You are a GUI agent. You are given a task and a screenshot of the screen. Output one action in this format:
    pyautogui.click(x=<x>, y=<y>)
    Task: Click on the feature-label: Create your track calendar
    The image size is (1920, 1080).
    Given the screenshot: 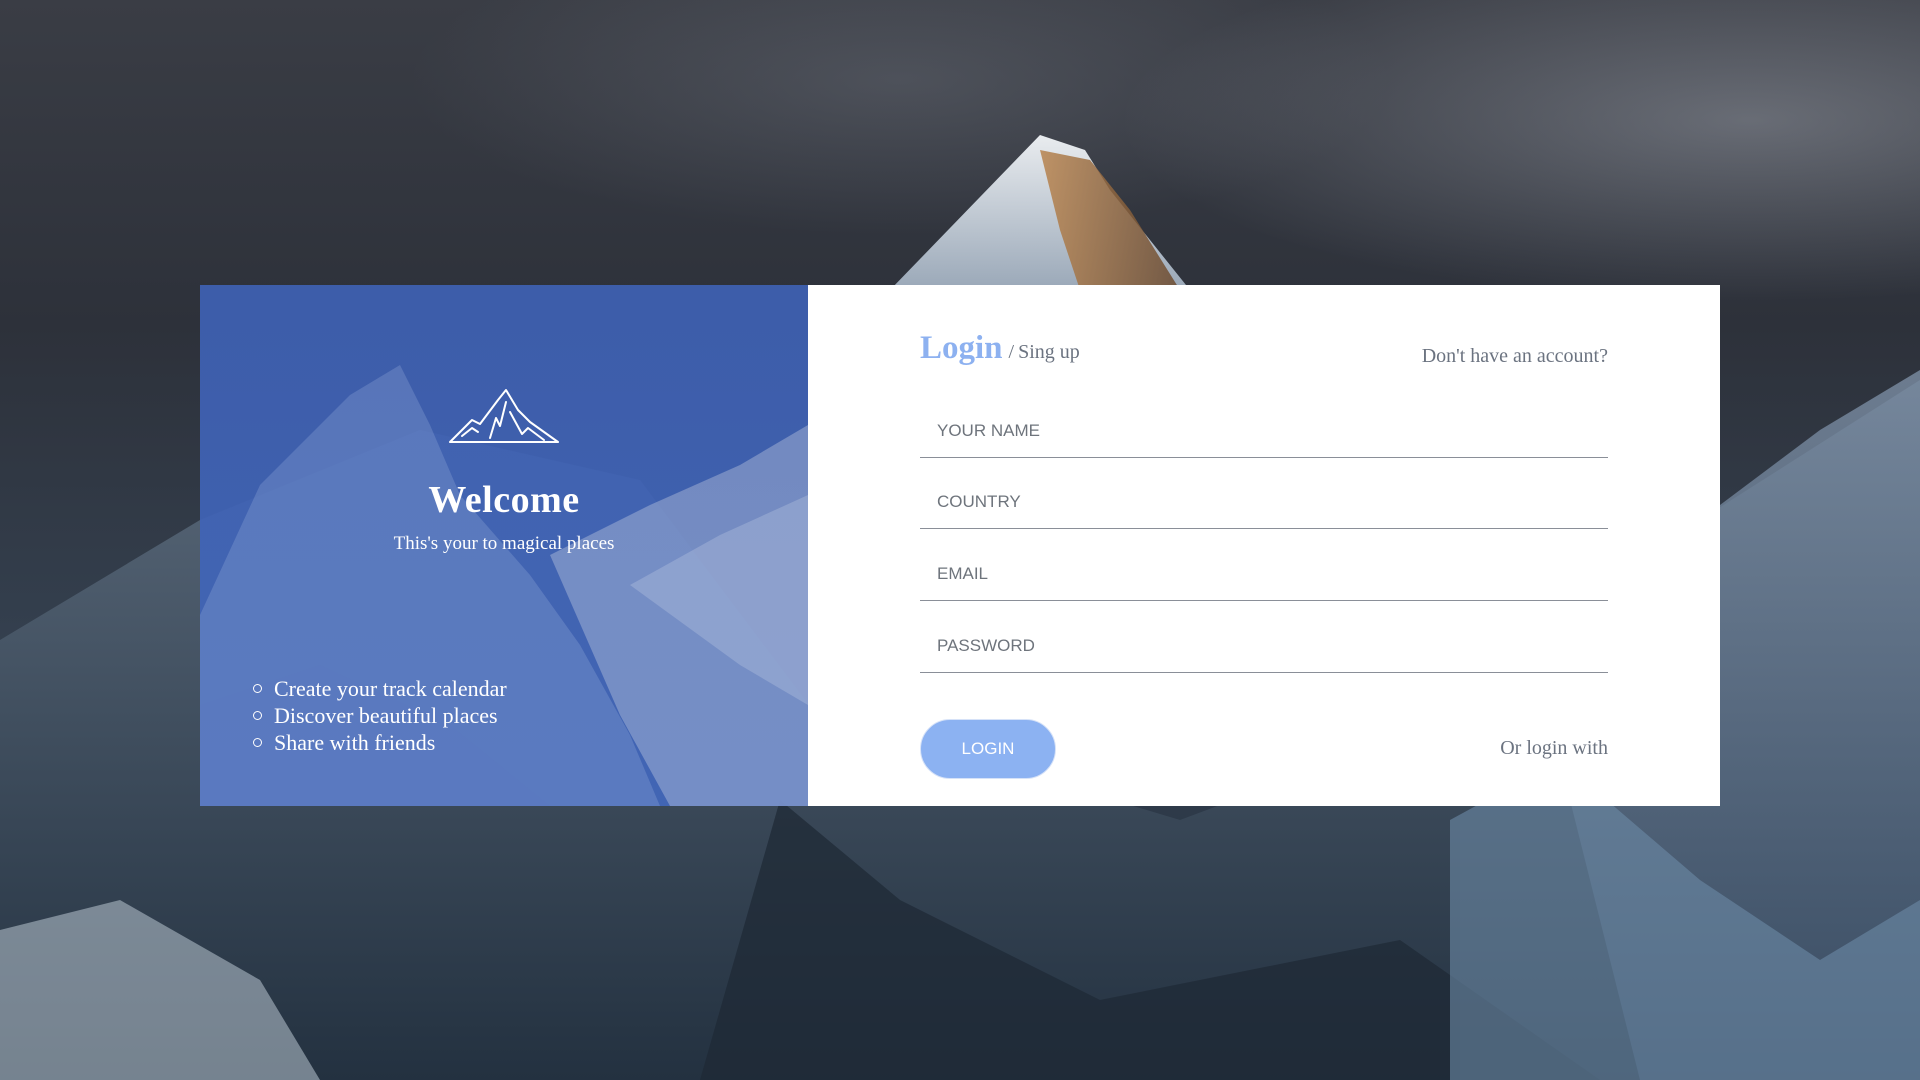 What is the action you would take?
    pyautogui.click(x=390, y=688)
    